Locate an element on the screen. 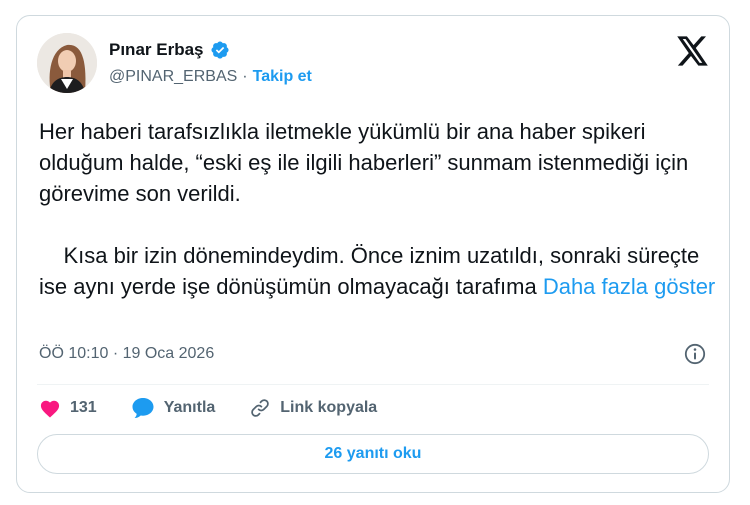  handle-row: @PINAR_ERBAS · Takip et is located at coordinates (210, 77).